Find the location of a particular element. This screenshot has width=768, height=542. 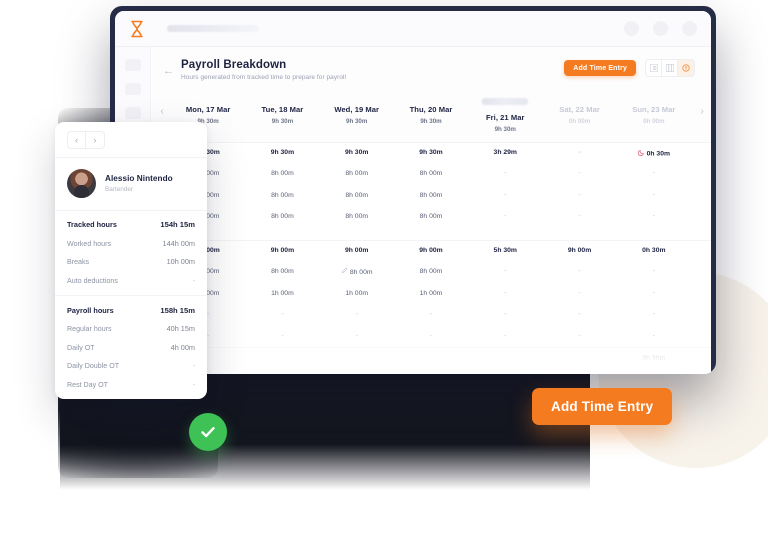

table-row: - - - - - -0h 30m is located at coordinates (431, 358).